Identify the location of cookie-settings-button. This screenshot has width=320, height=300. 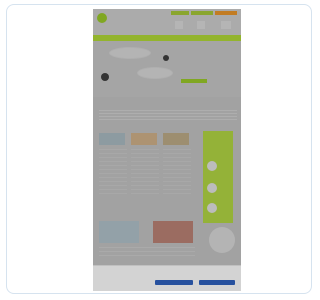
(217, 282).